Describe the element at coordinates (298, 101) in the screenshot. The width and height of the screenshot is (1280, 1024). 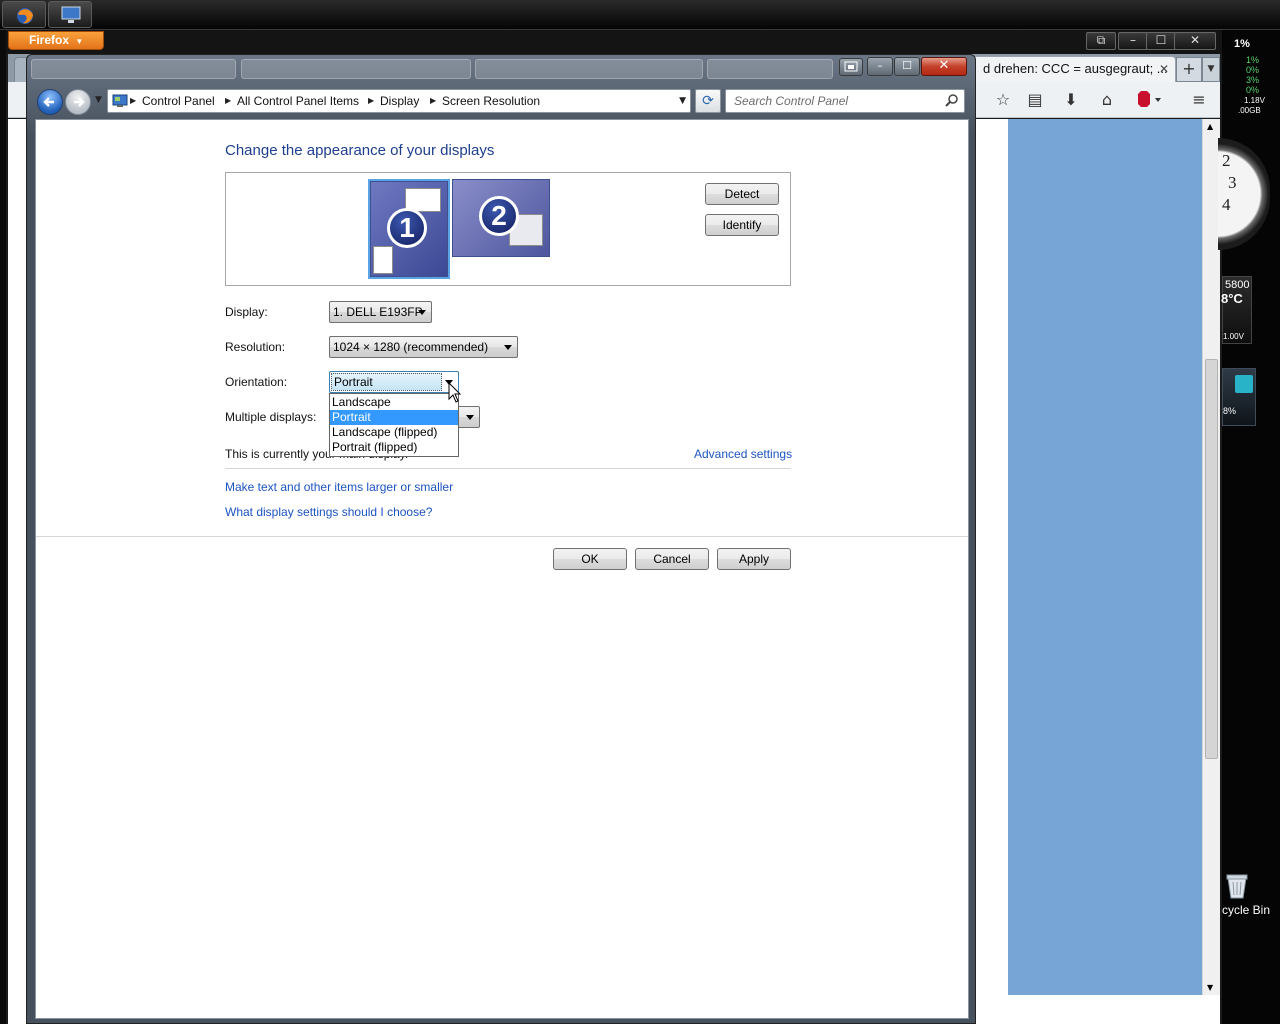
I see `breadcrumb-all-items: All Control Panel Items` at that location.